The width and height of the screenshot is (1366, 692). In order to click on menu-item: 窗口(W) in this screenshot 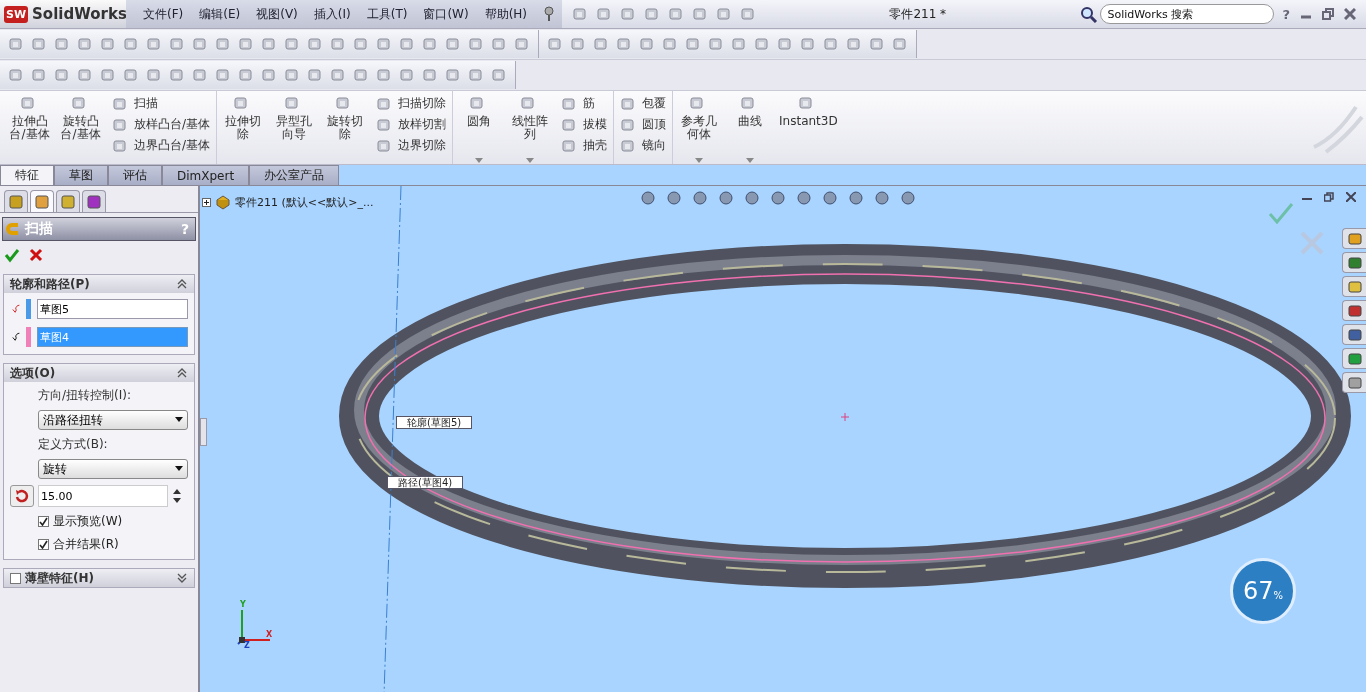, I will do `click(446, 14)`.